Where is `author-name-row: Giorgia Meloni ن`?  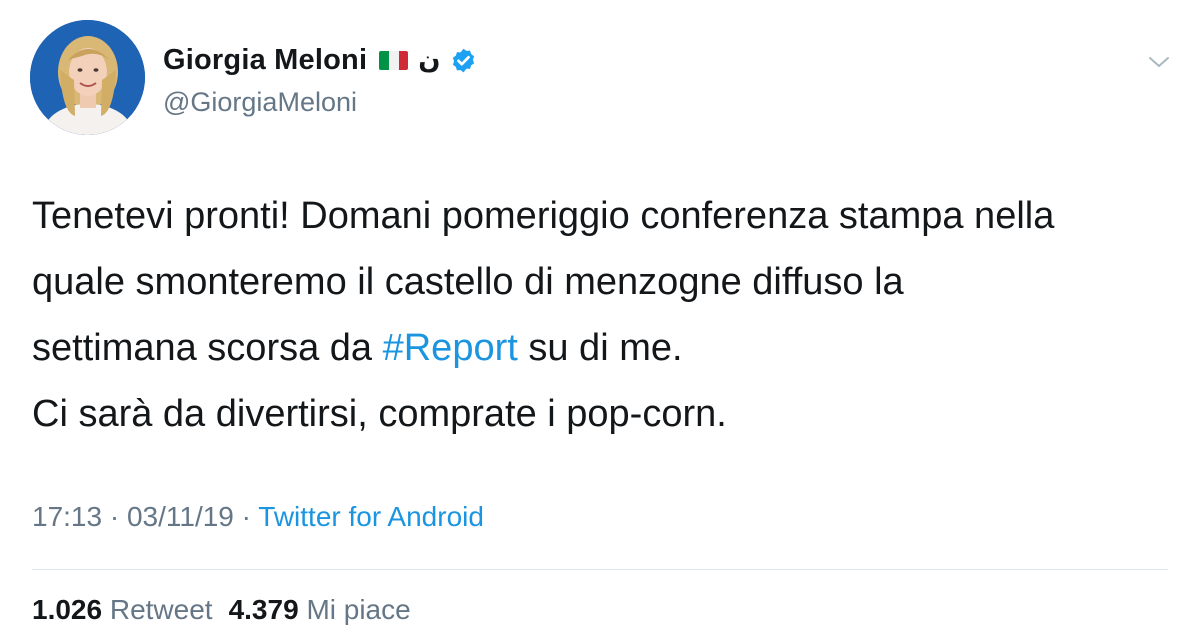 author-name-row: Giorgia Meloni ن is located at coordinates (320, 60).